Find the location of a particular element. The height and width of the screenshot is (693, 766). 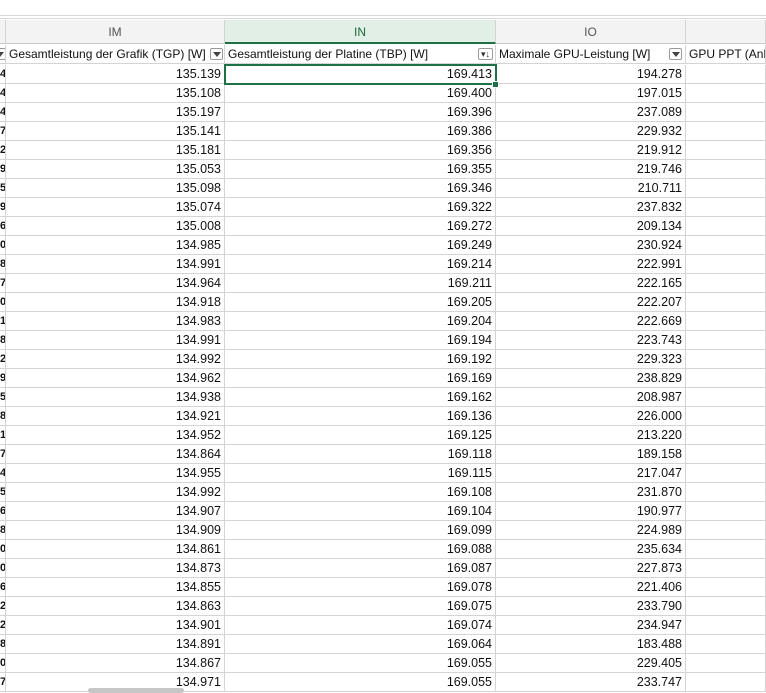

cell-tgp: 135.108 is located at coordinates (115, 93).